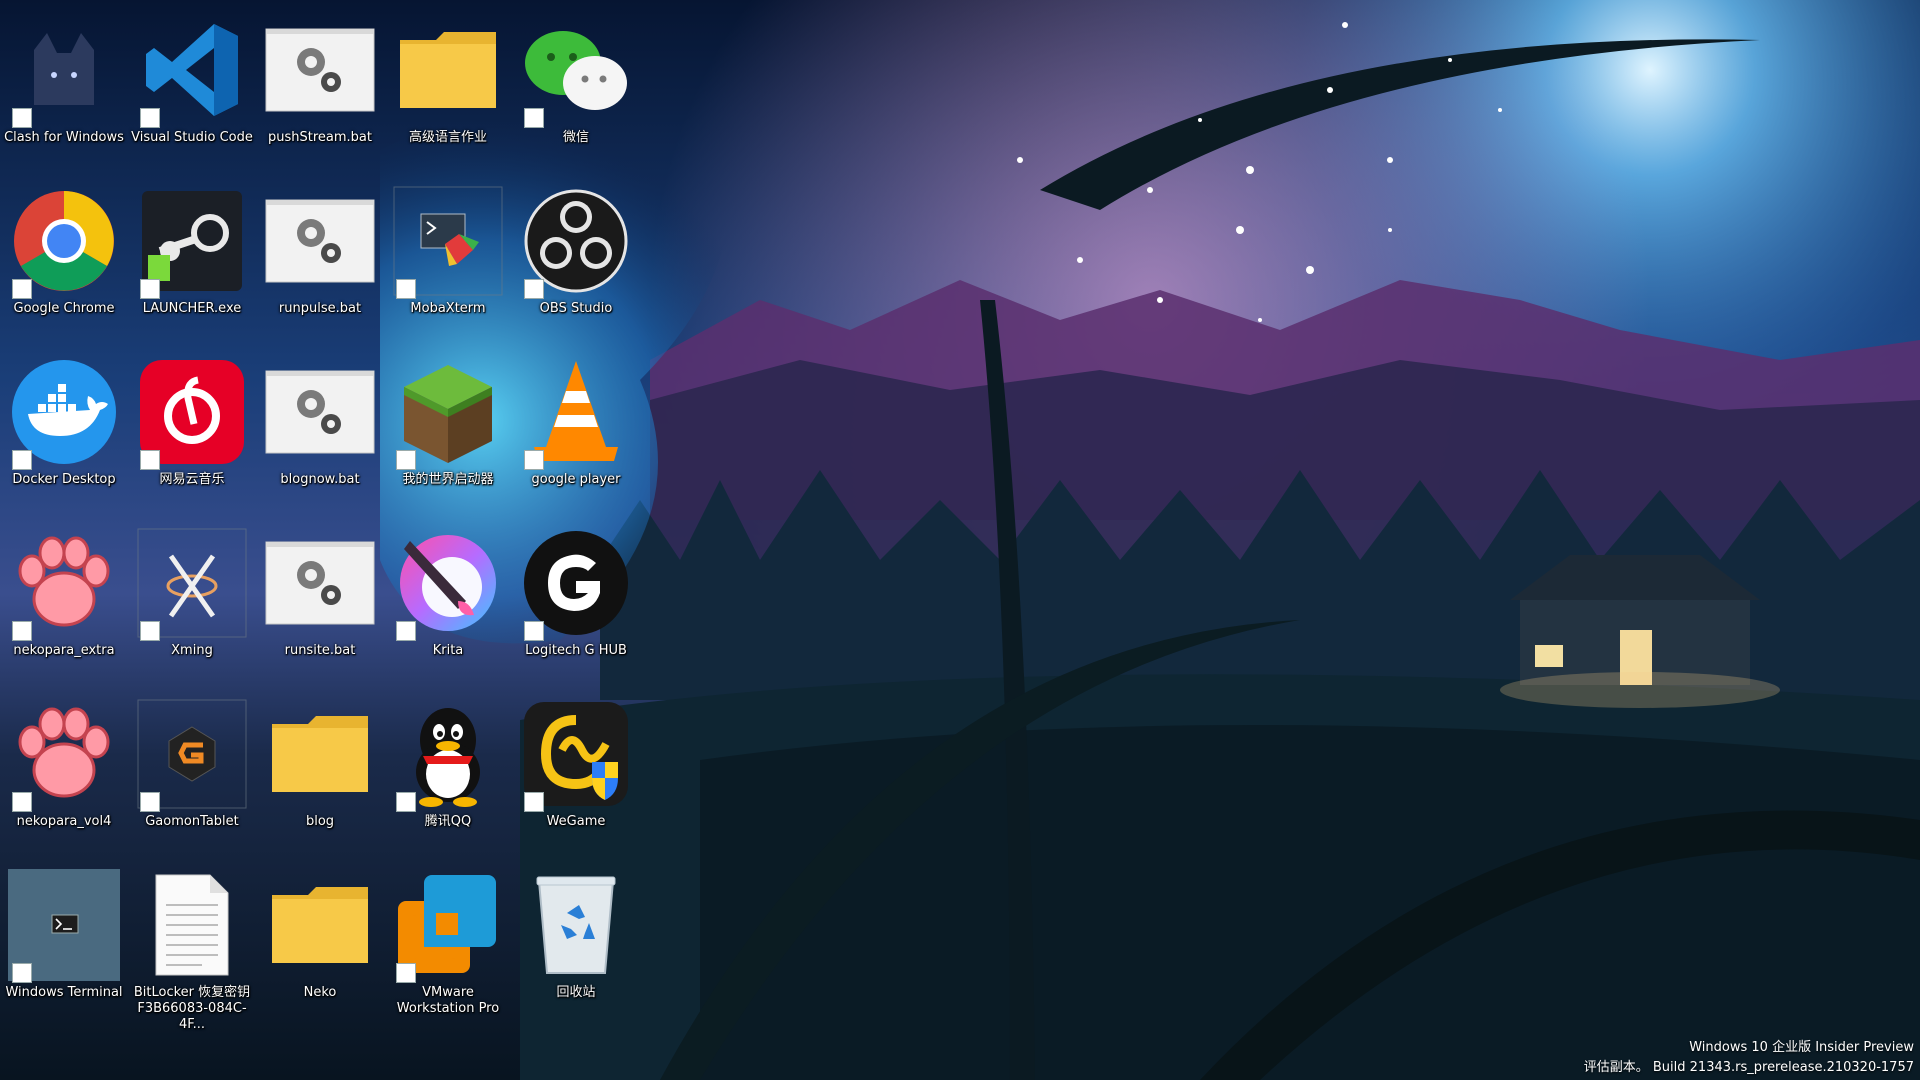  What do you see at coordinates (320, 650) in the screenshot?
I see `desktop-icon-label: runsite.bat` at bounding box center [320, 650].